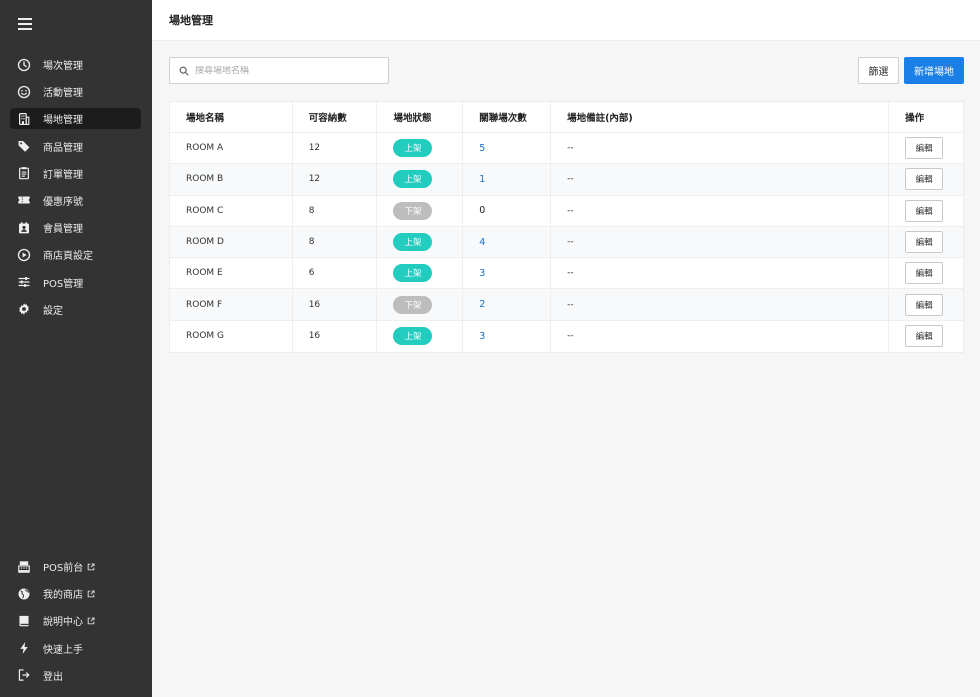  I want to click on sidebar-bottom-item-register: POS前台, so click(75, 566).